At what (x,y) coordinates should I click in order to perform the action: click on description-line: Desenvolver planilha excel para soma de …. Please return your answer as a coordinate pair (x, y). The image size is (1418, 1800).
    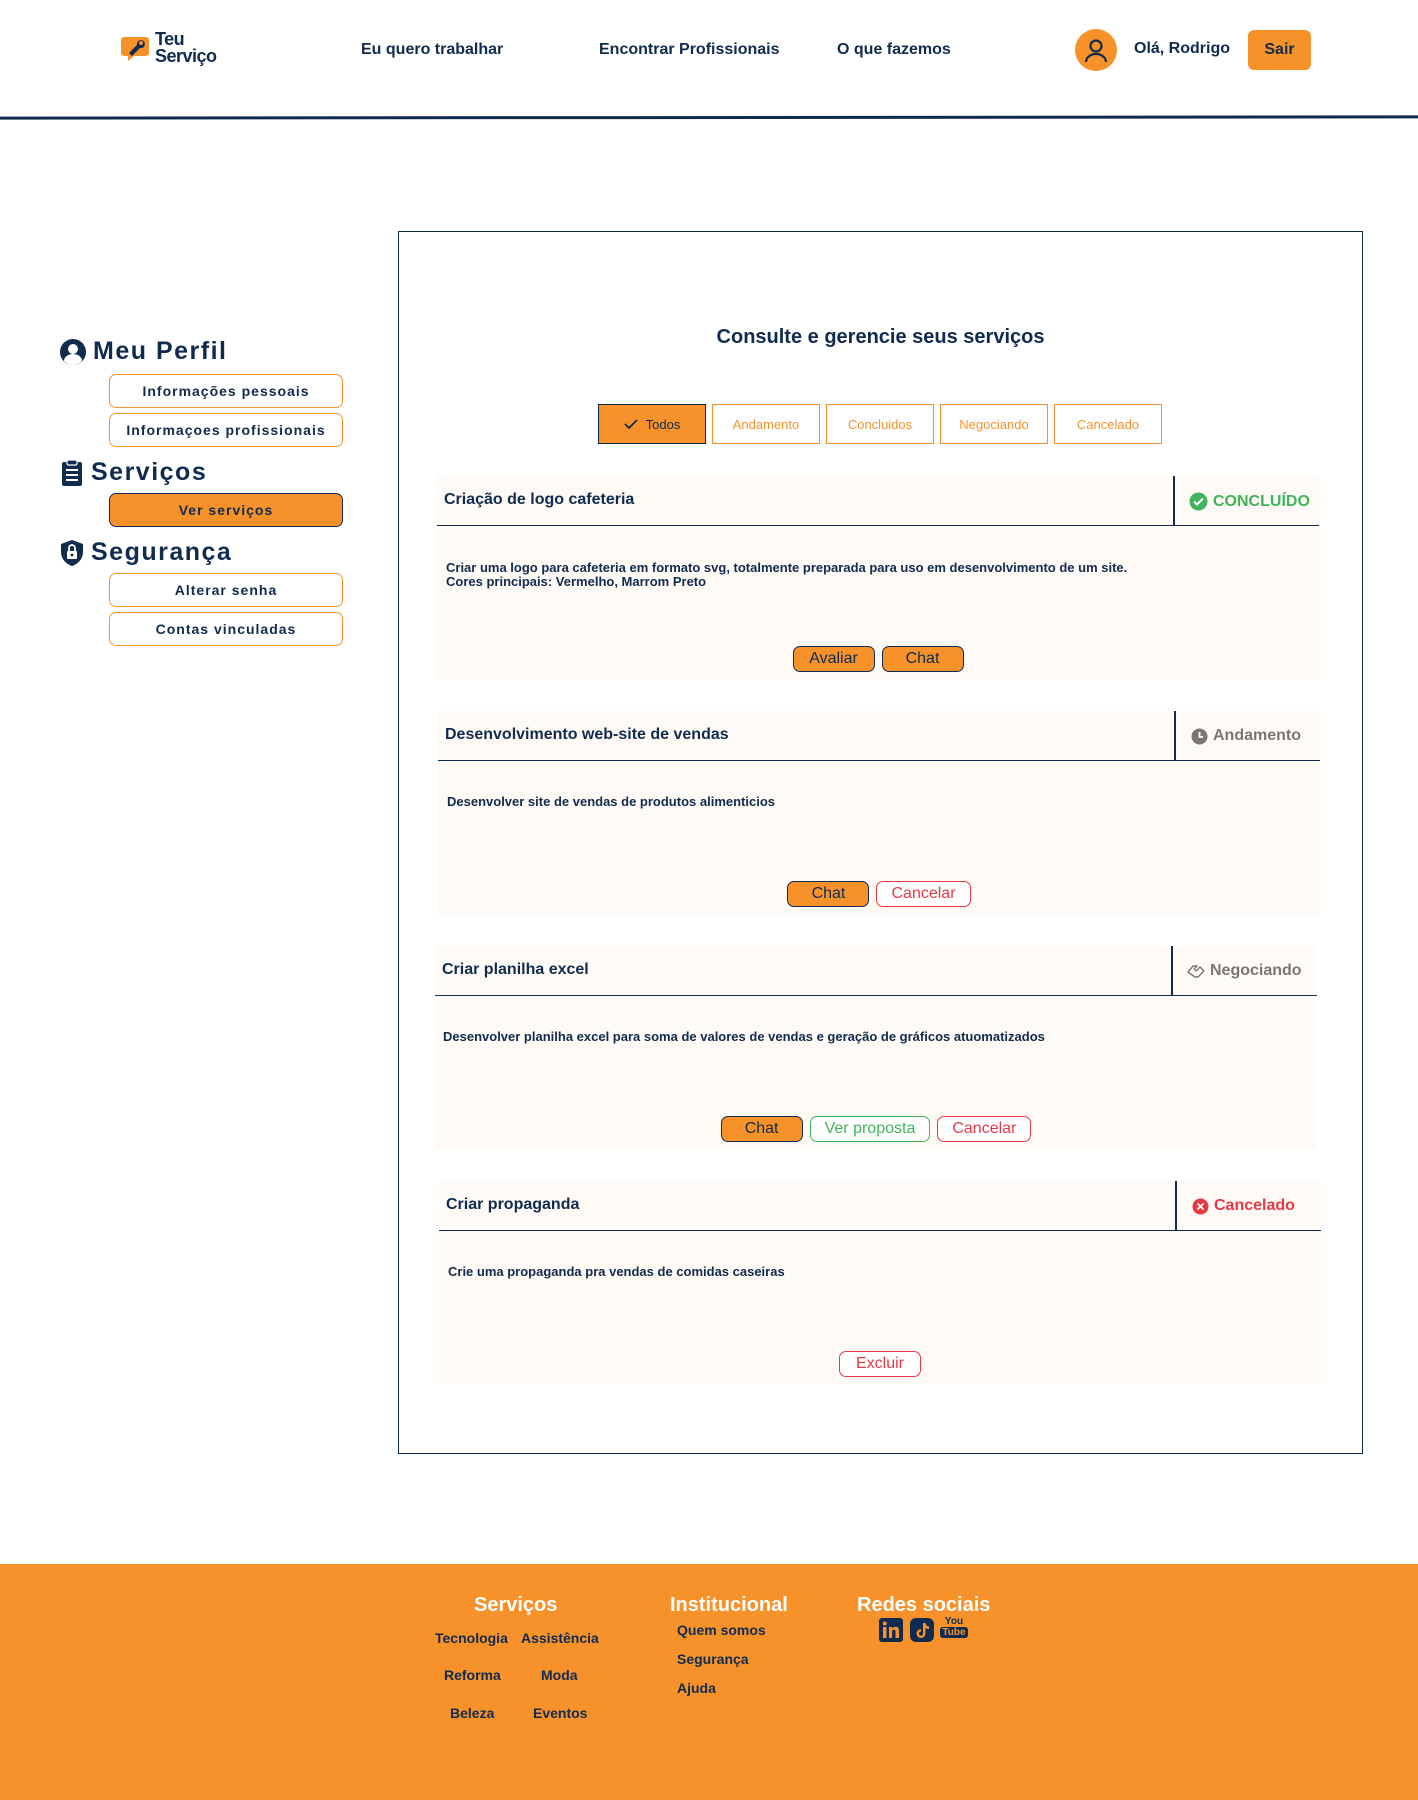
    Looking at the image, I should click on (744, 1036).